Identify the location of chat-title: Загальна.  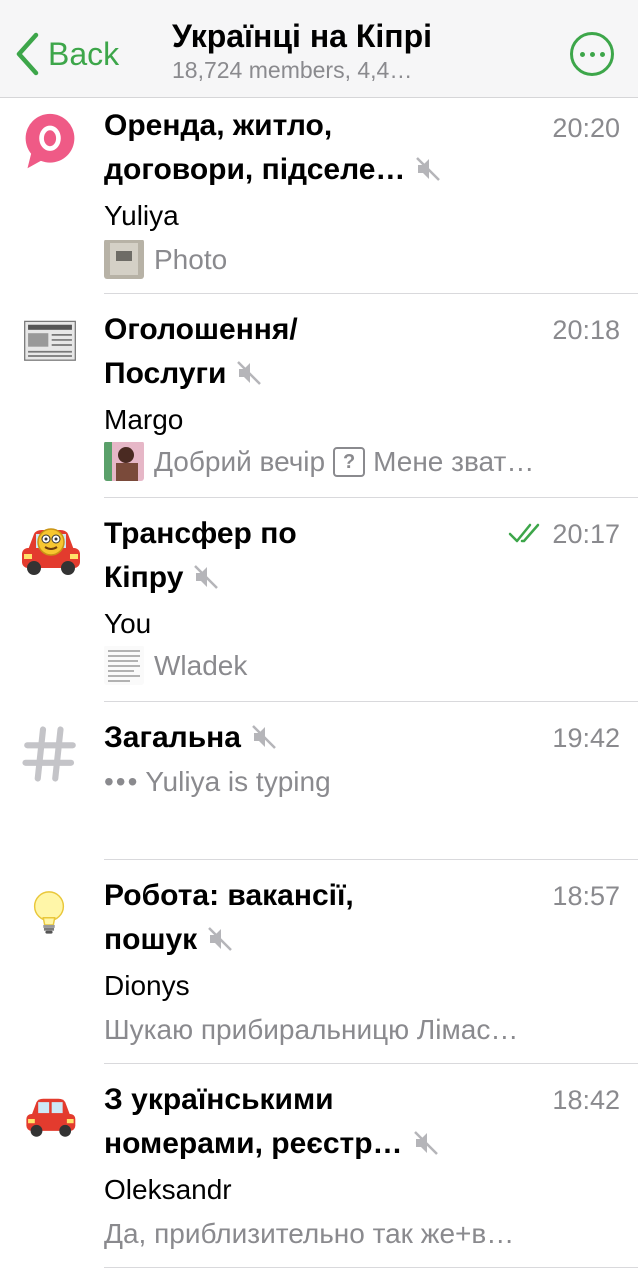
(309, 738).